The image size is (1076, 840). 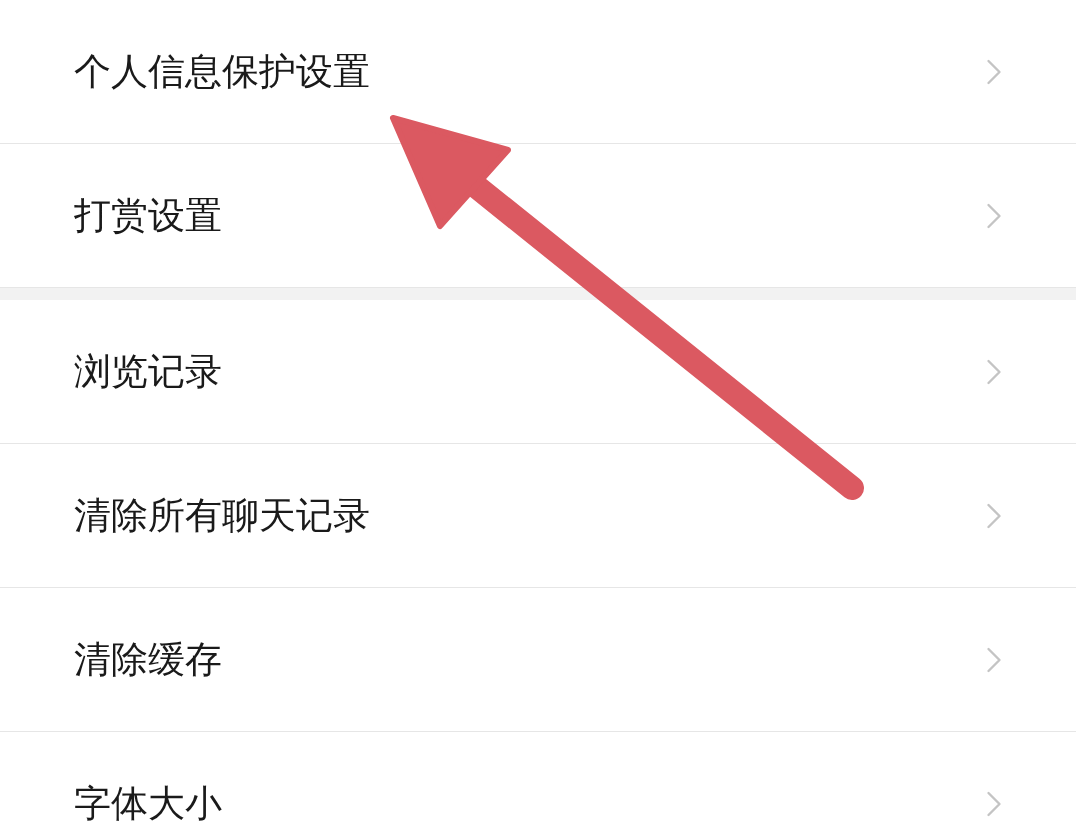 What do you see at coordinates (222, 515) in the screenshot?
I see `row-label: 清除所有聊天记录` at bounding box center [222, 515].